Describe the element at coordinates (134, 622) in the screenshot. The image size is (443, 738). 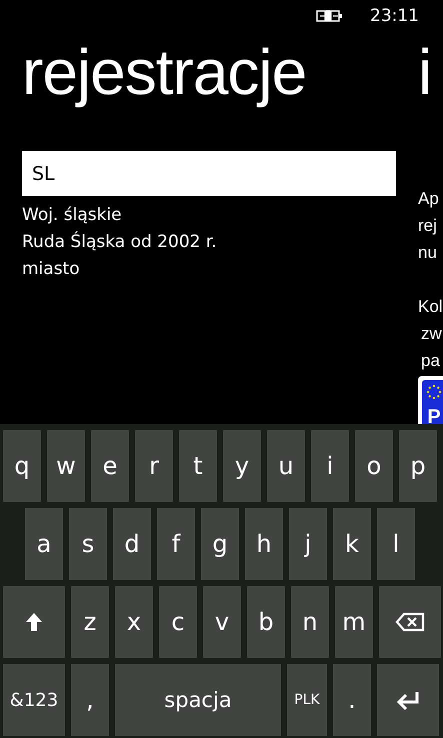
I see `key: x` at that location.